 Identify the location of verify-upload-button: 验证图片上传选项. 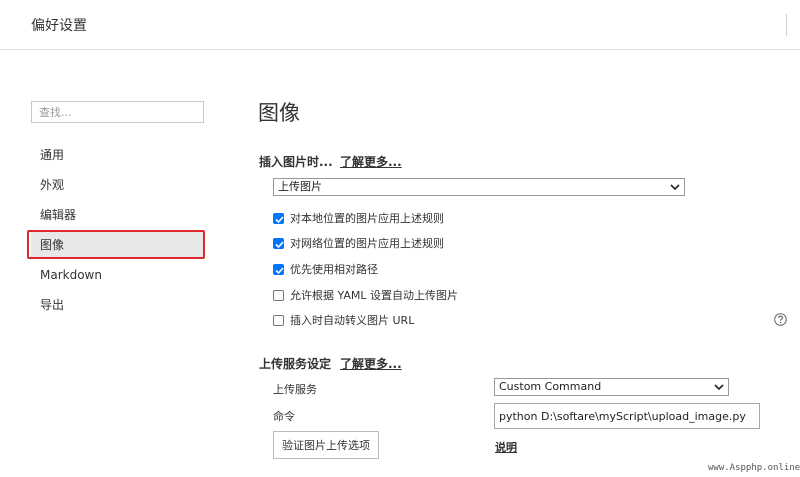
(326, 445).